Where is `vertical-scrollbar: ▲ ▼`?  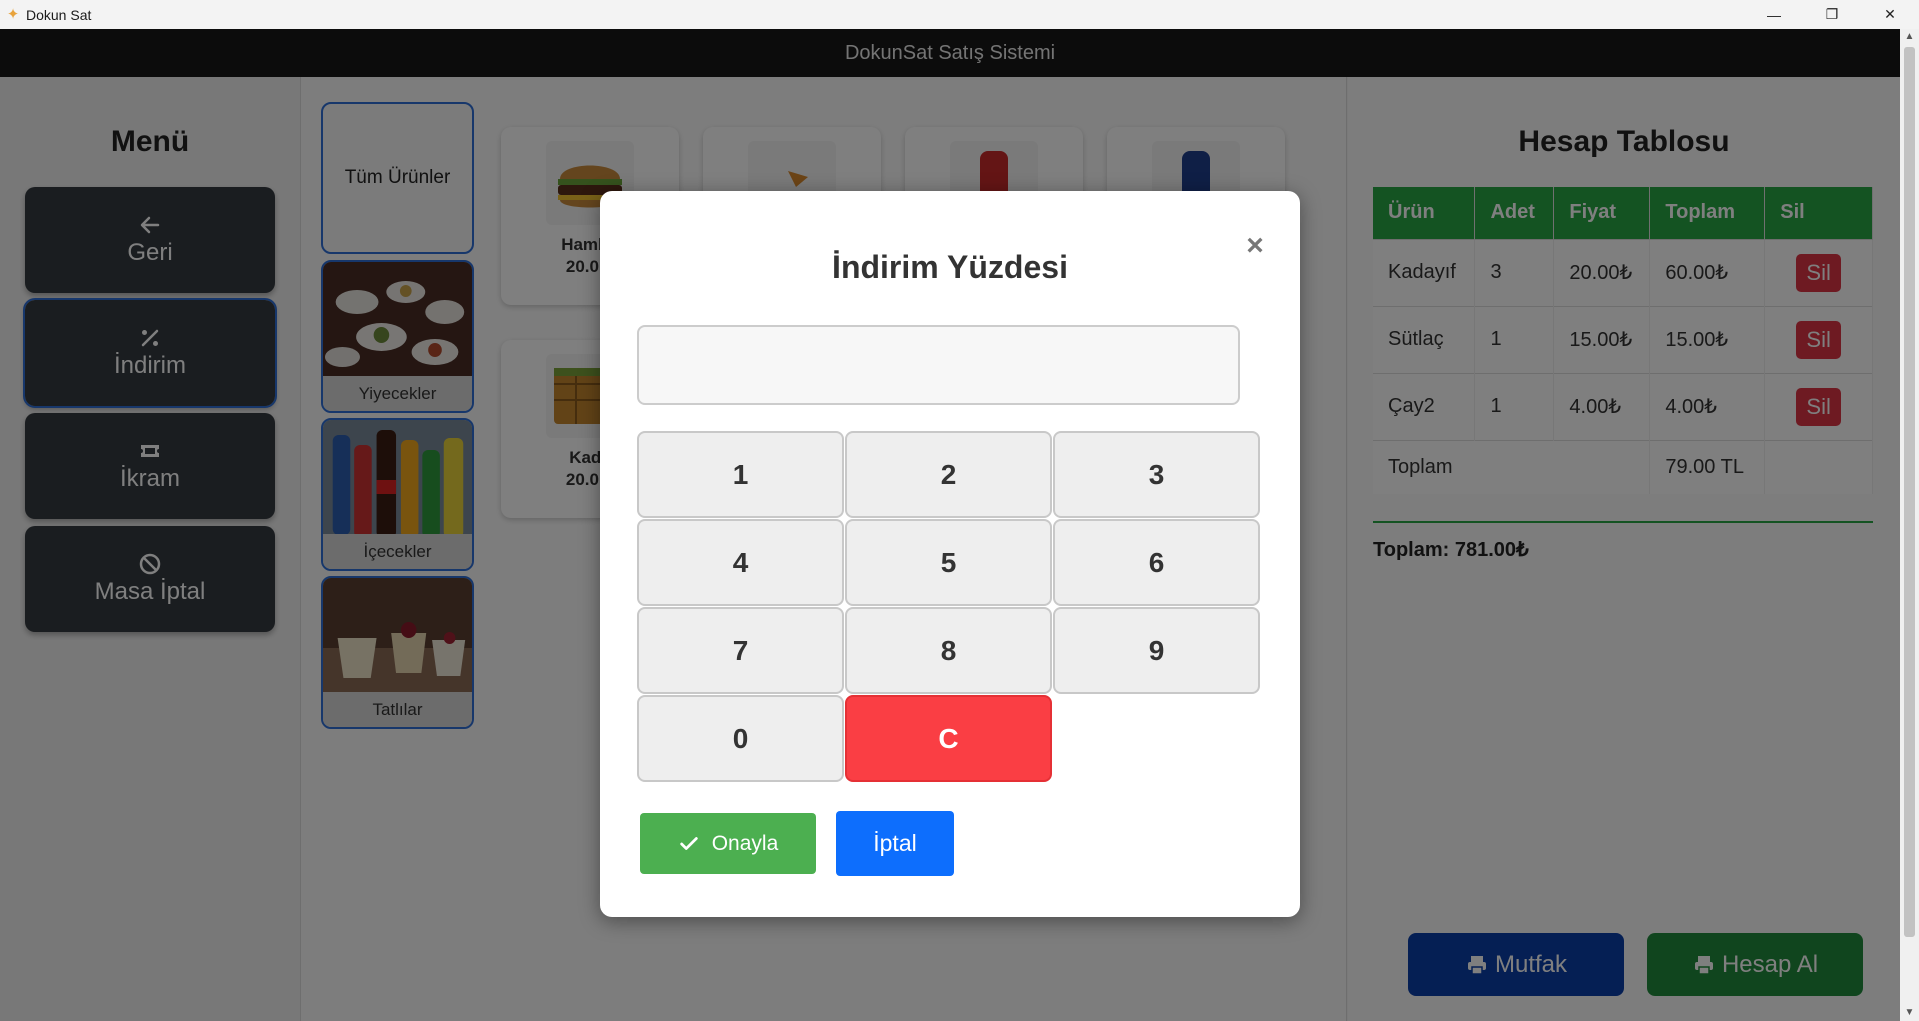
vertical-scrollbar: ▲ ▼ is located at coordinates (1909, 525).